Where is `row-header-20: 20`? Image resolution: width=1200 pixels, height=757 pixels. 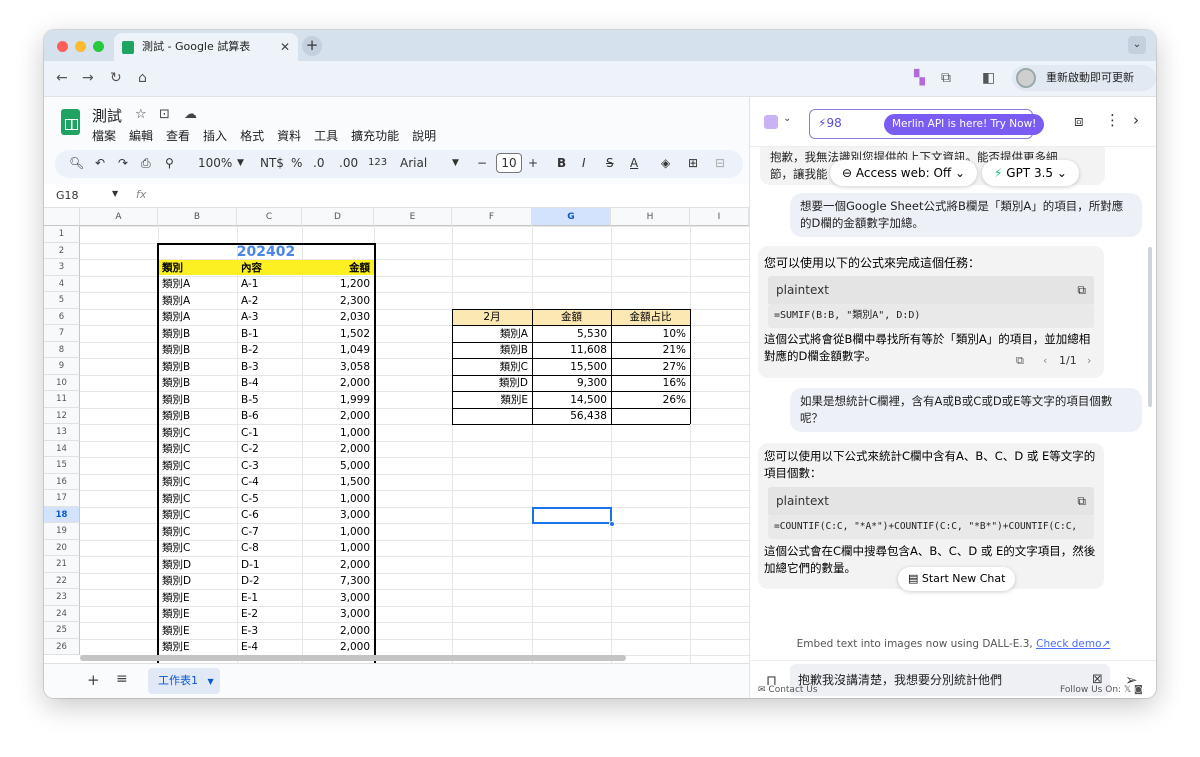 row-header-20: 20 is located at coordinates (62, 547).